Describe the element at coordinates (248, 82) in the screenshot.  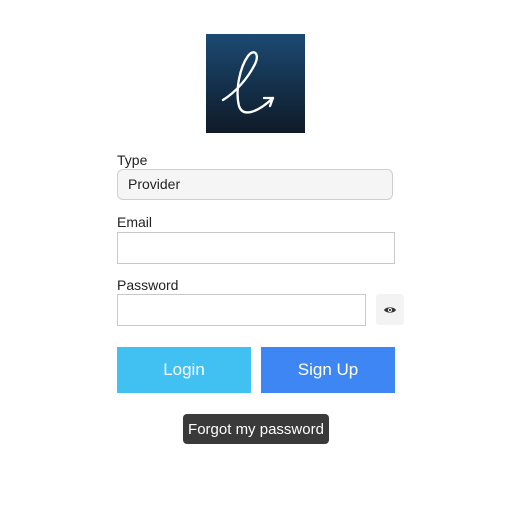
I see `cursive-e-arrow-logo-icon` at that location.